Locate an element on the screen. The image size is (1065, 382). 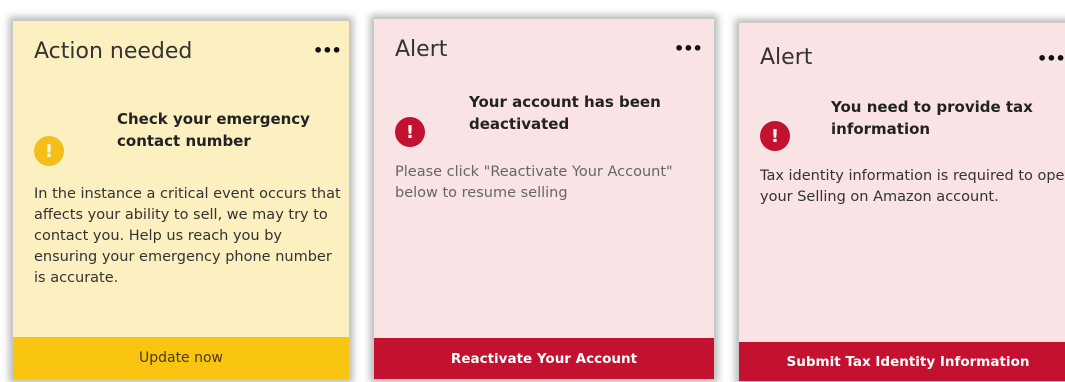
card-title: Action needed is located at coordinates (113, 51).